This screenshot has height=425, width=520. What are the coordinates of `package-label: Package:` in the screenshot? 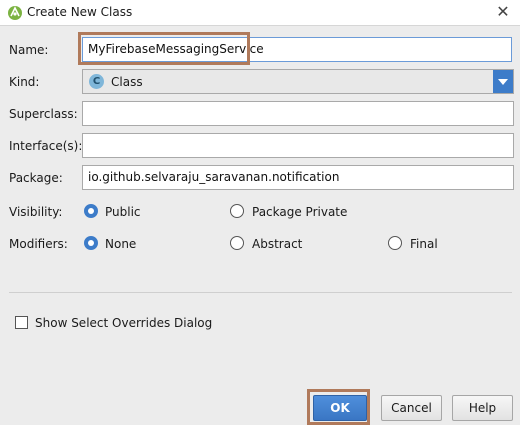 It's located at (36, 178).